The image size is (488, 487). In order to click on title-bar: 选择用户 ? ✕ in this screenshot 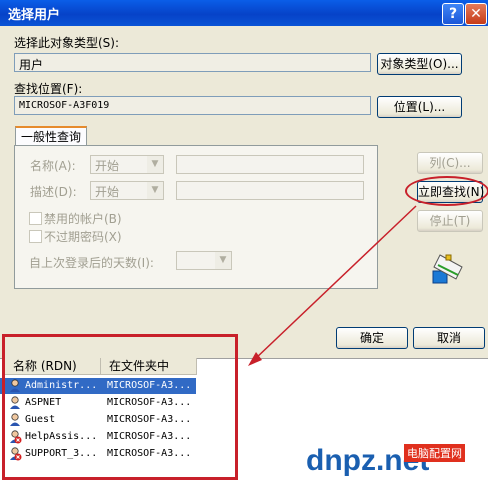, I will do `click(244, 13)`.